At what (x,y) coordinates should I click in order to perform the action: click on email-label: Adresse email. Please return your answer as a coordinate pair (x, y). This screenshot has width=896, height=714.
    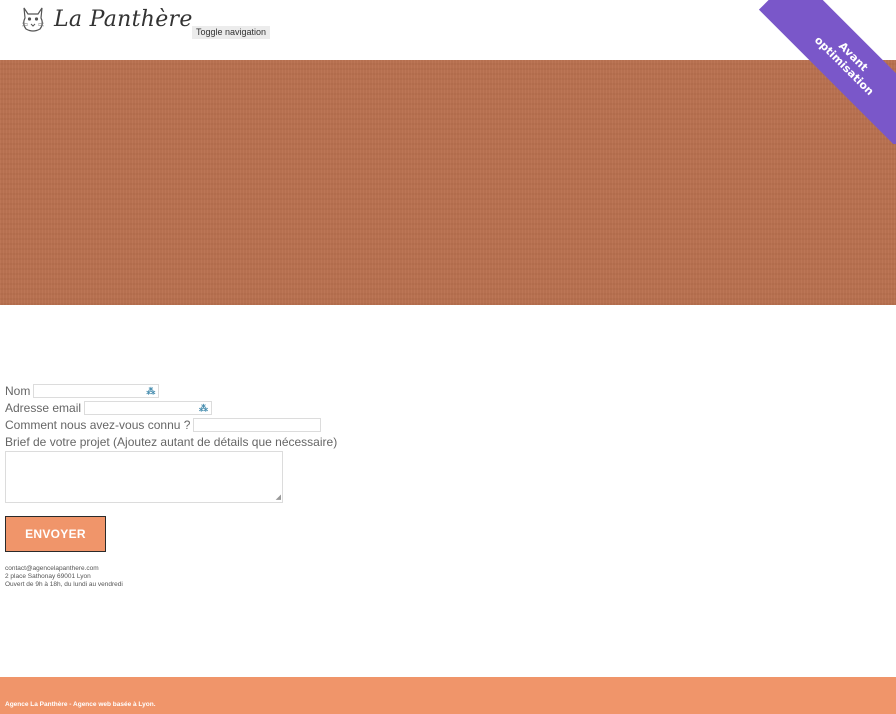
    Looking at the image, I should click on (43, 408).